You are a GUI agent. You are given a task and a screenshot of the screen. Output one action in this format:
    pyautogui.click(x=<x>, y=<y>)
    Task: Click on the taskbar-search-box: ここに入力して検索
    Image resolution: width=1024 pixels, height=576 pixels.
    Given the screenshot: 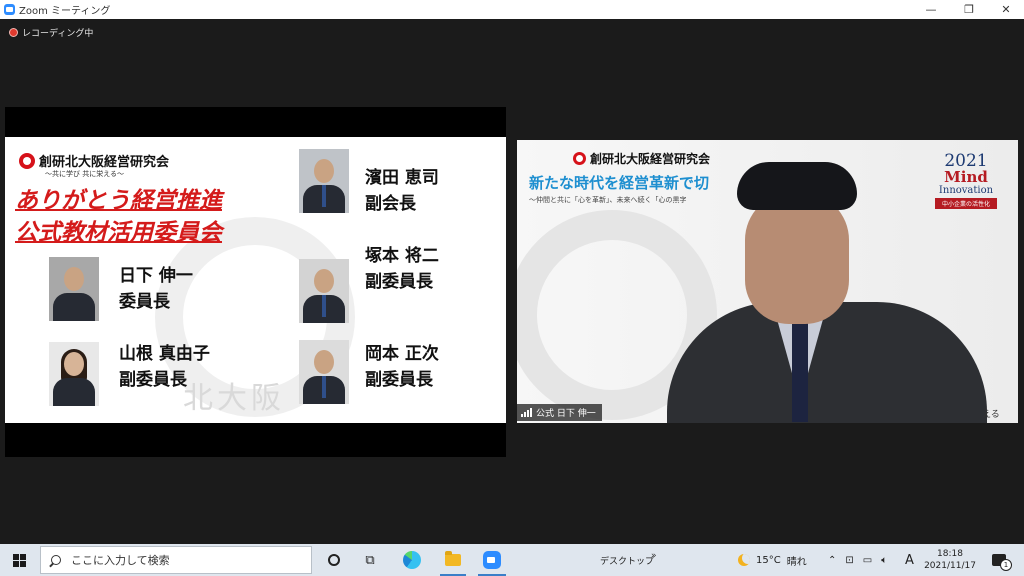 What is the action you would take?
    pyautogui.click(x=176, y=560)
    